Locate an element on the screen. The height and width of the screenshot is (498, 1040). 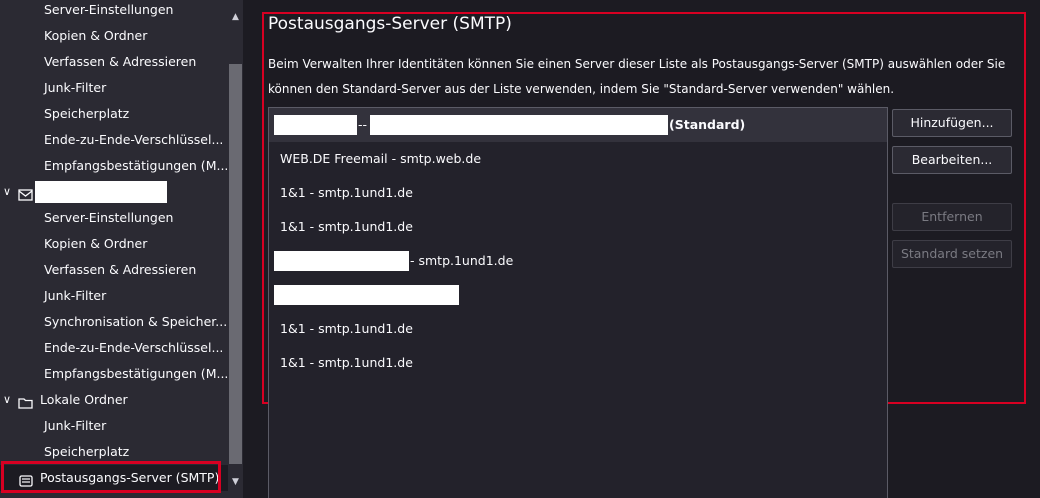
tree-item-copies-folders: Kopien & Ordner is located at coordinates (114, 36).